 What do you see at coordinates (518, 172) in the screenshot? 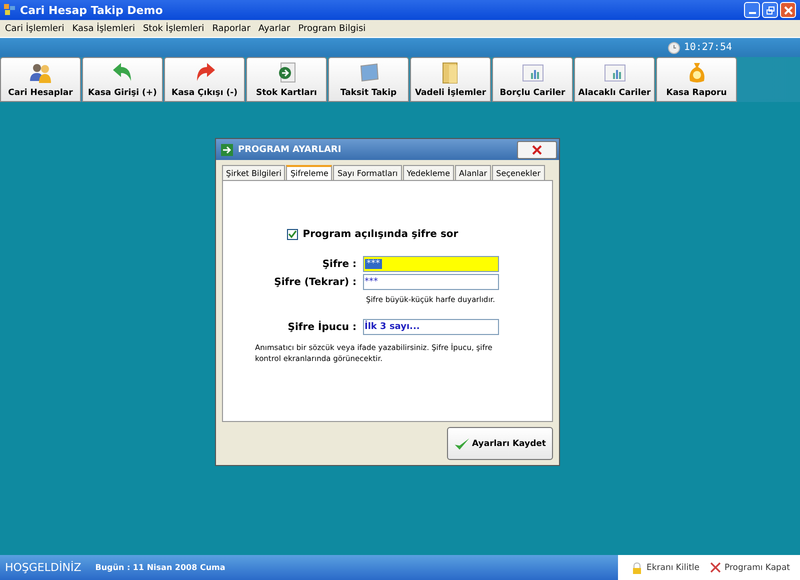
I see `tab: Seçenekler` at bounding box center [518, 172].